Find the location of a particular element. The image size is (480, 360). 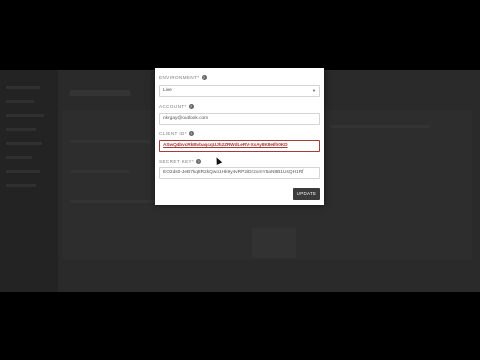

background-heading is located at coordinates (100, 93).